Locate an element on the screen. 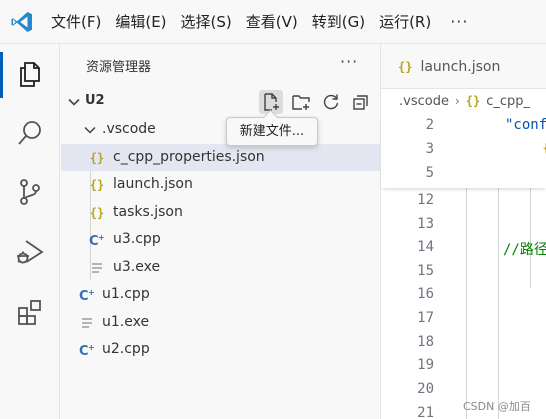 This screenshot has height=419, width=546. tree-file-u1-cpp: C + u1.cpp is located at coordinates (220, 294).